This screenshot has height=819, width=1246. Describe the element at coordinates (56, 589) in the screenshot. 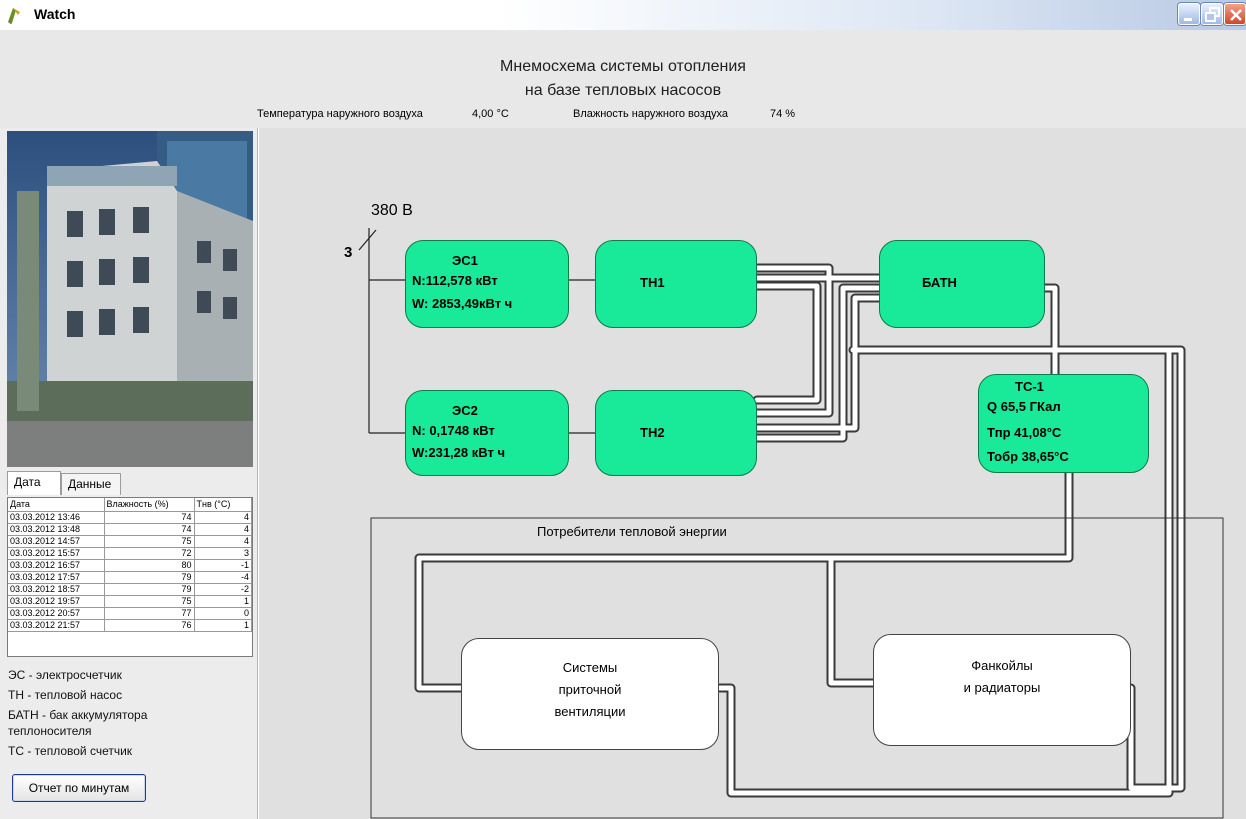

I see `cell-date: 03.03.2012 18:57` at that location.